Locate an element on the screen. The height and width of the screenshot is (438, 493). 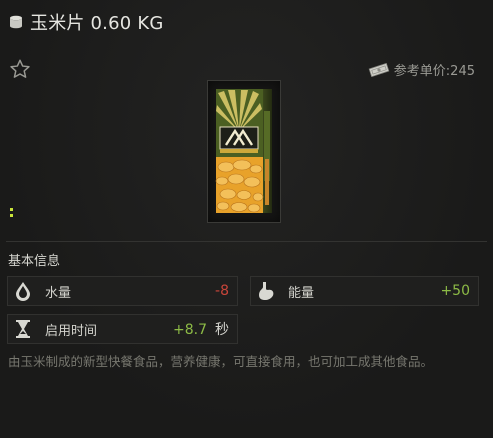
money-icon is located at coordinates (379, 69).